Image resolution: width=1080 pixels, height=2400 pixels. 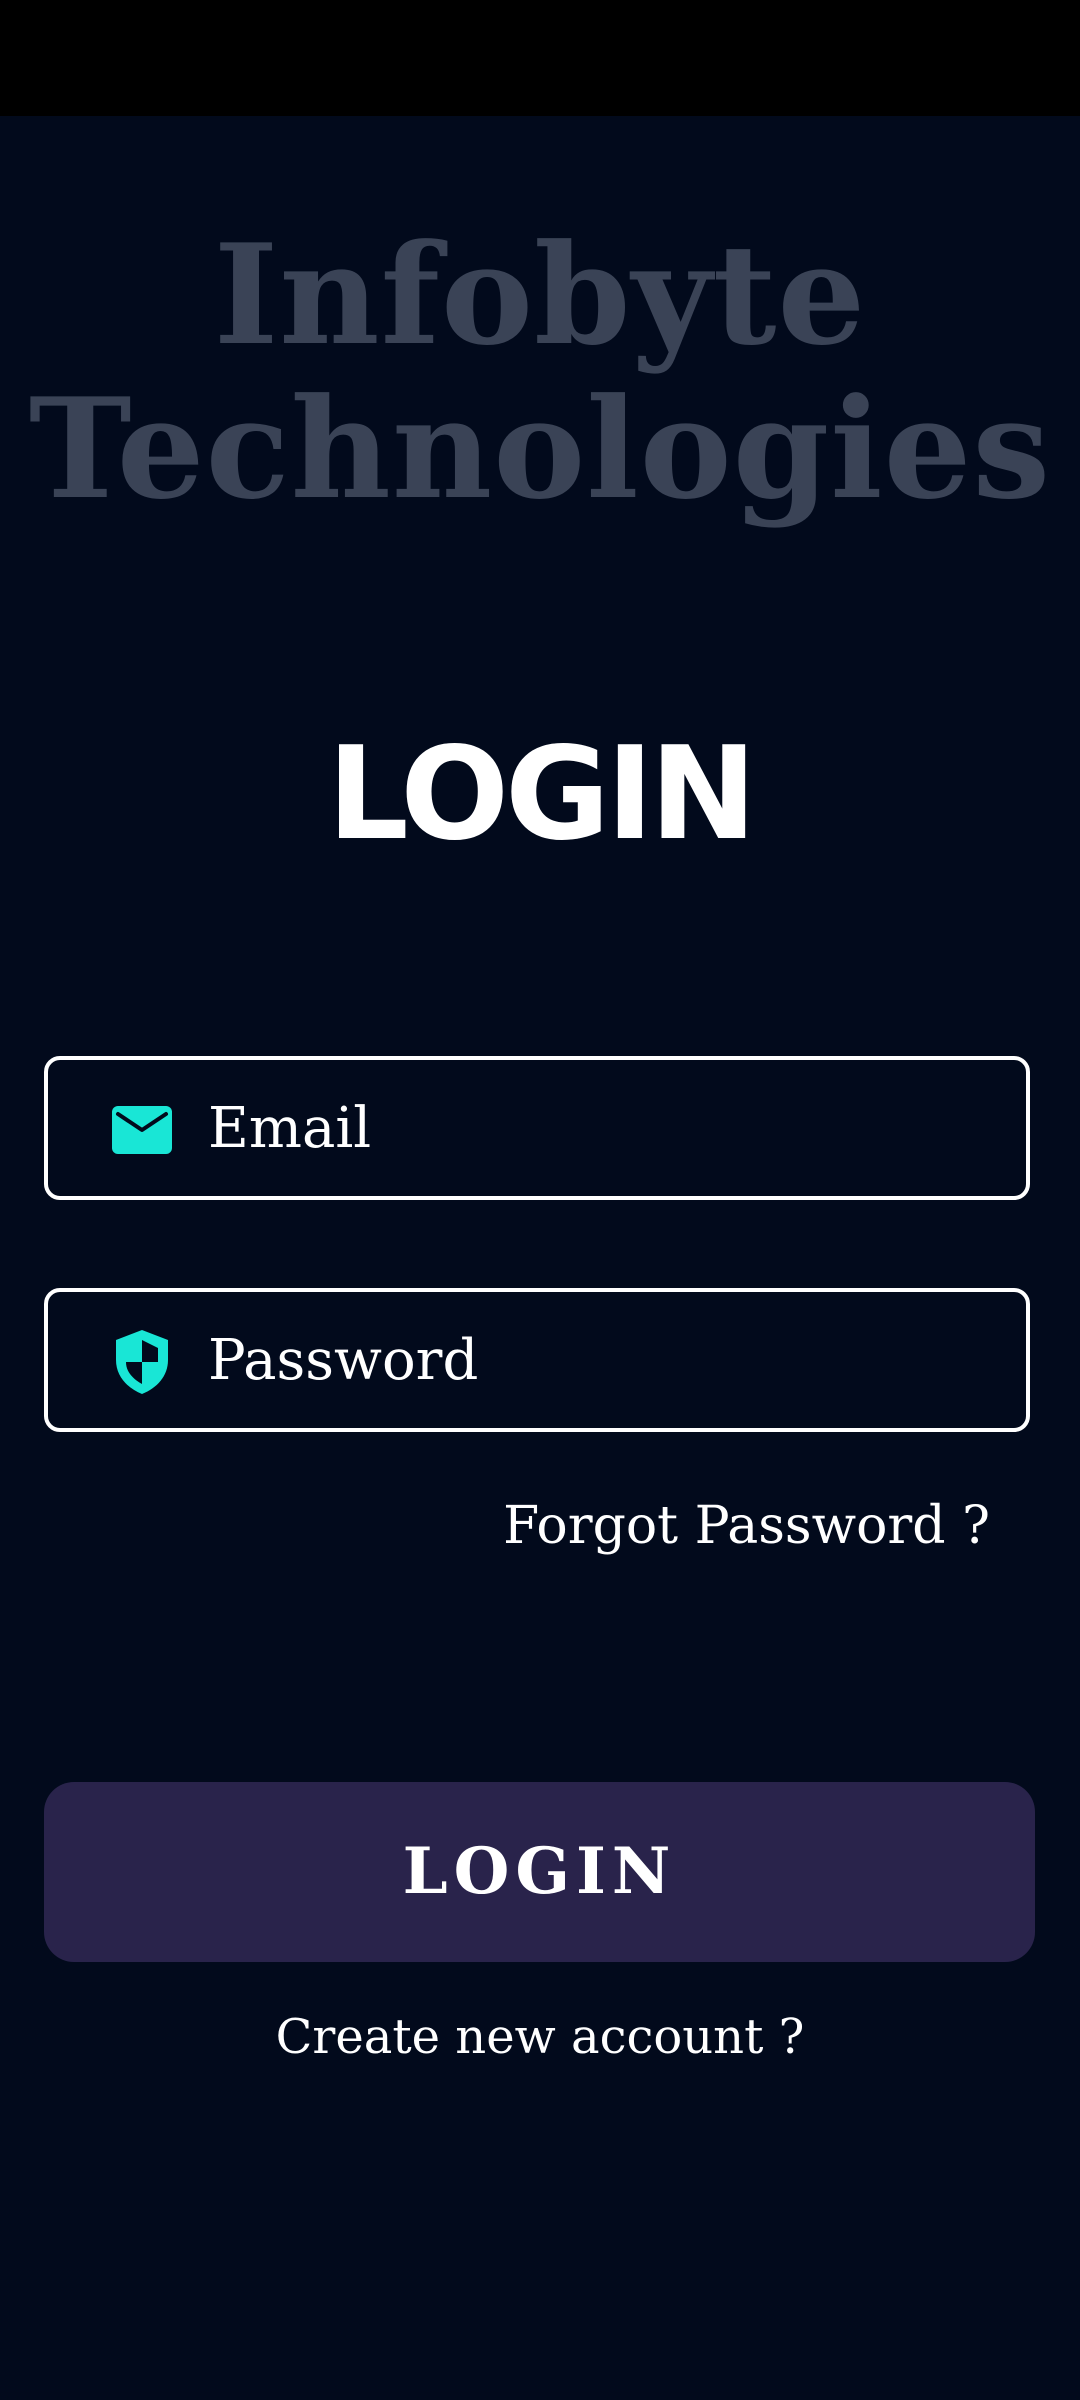 I want to click on create-account-row: Create new account ?, so click(x=540, y=2037).